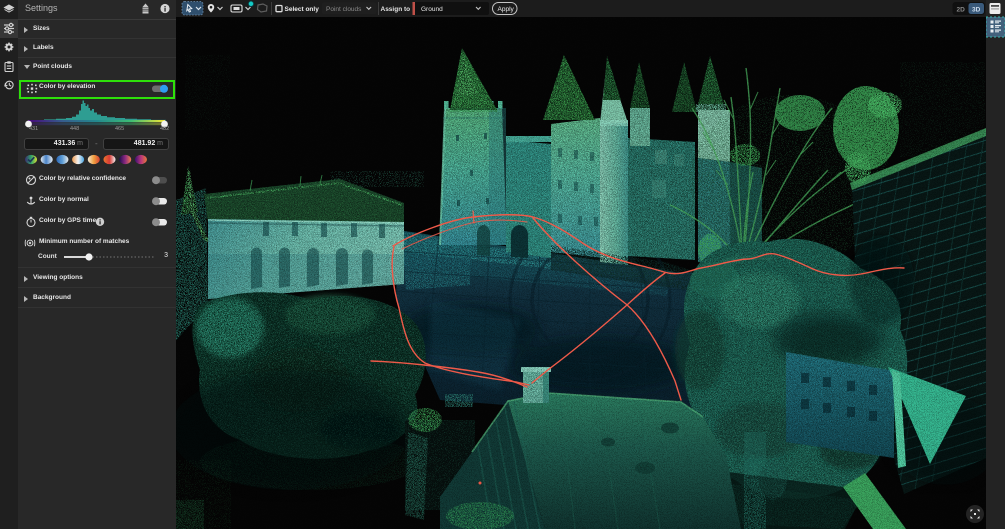  What do you see at coordinates (976, 9) in the screenshot?
I see `svg-text: 3D` at bounding box center [976, 9].